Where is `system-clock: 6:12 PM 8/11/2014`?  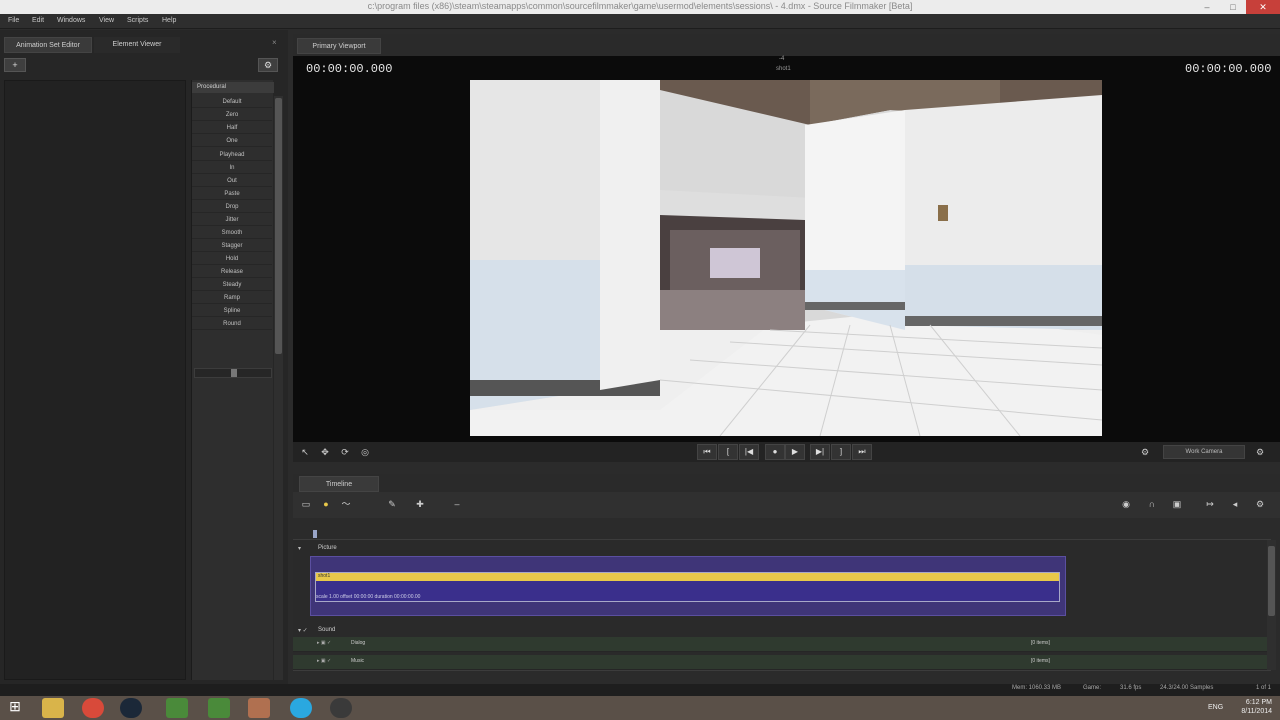
system-clock: 6:12 PM 8/11/2014 is located at coordinates (1256, 707).